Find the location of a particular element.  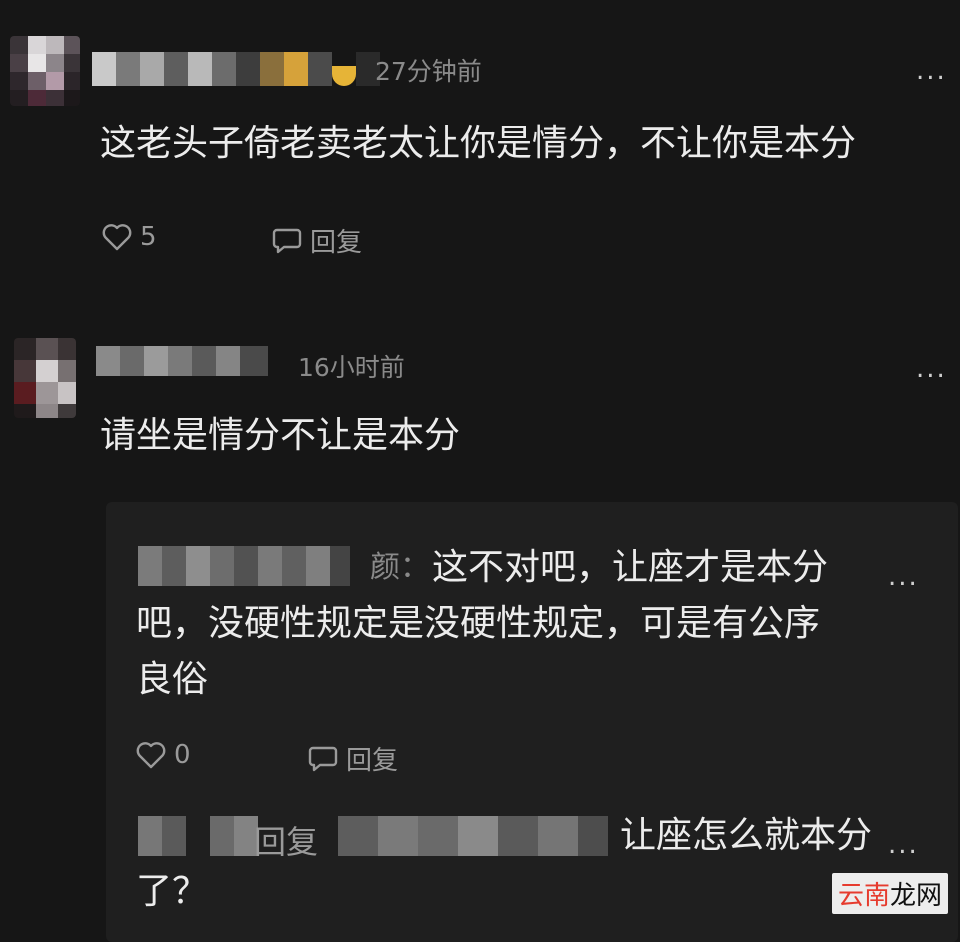

comment-time: 27分钟前 is located at coordinates (428, 70).